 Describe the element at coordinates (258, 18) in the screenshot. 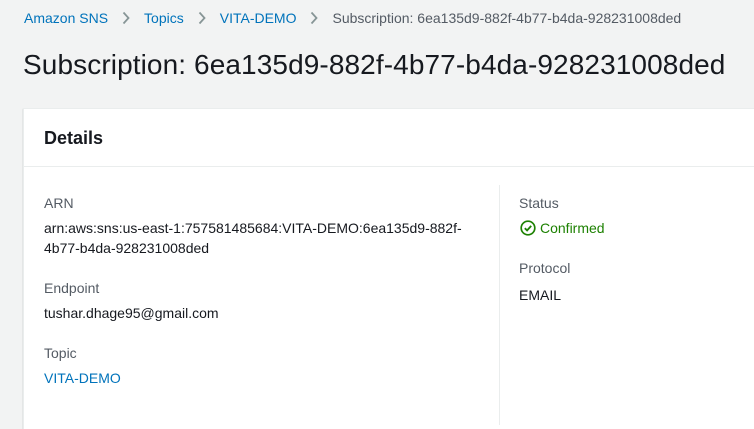

I see `breadcrumb-vita-demo: VITA-DEMO` at that location.